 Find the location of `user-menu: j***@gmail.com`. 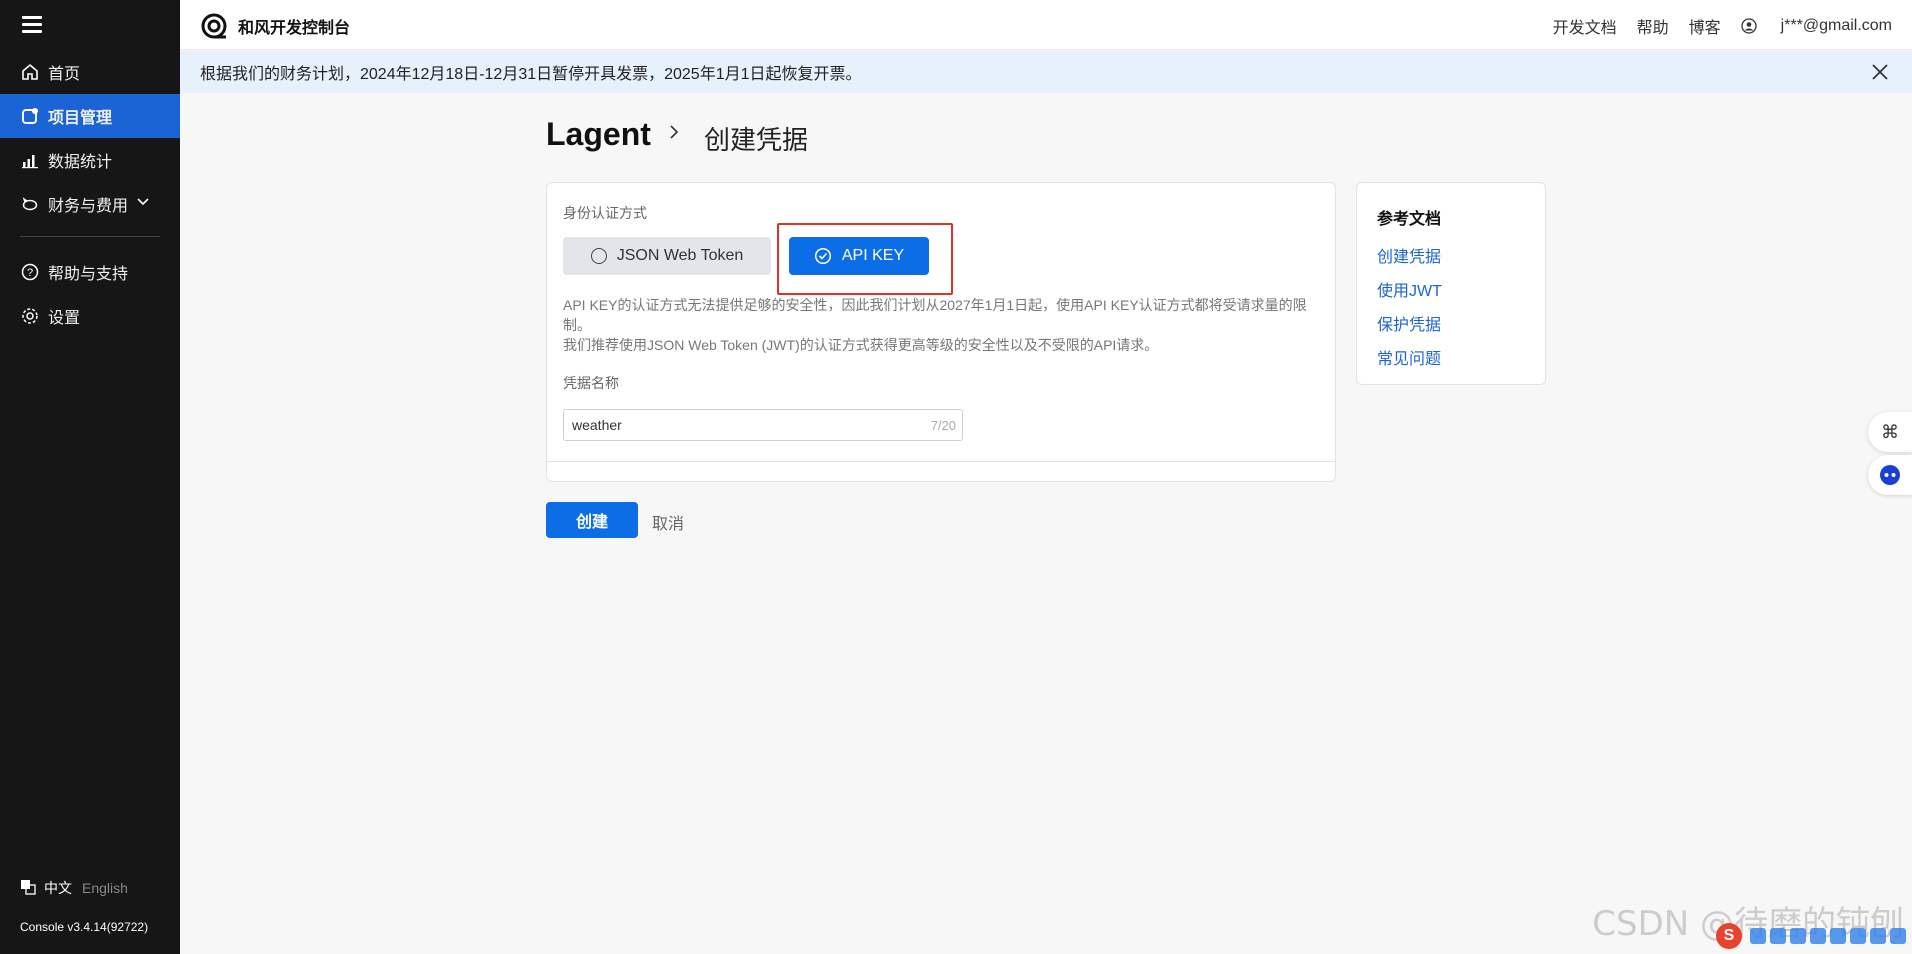

user-menu: j***@gmail.com is located at coordinates (1816, 26).